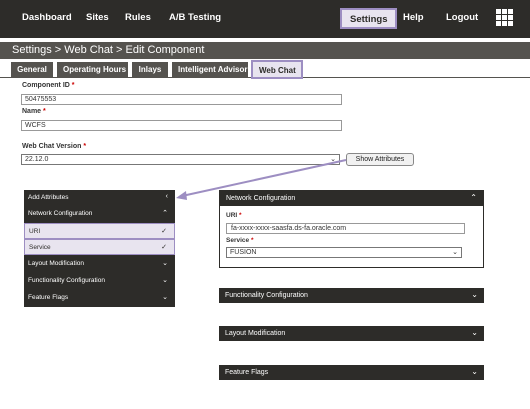  What do you see at coordinates (210, 69) in the screenshot?
I see `tab-intelligent-advisor: Intelligent Advisor` at bounding box center [210, 69].